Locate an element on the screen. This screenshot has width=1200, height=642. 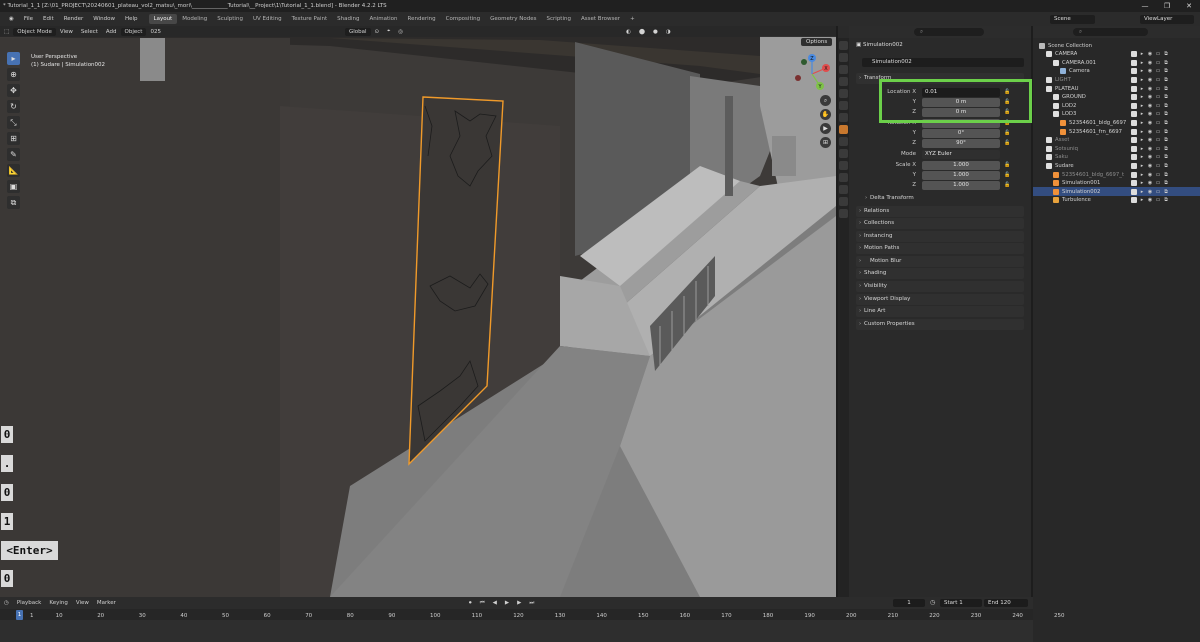
clock-icon: ◷ is located at coordinates (932, 602).